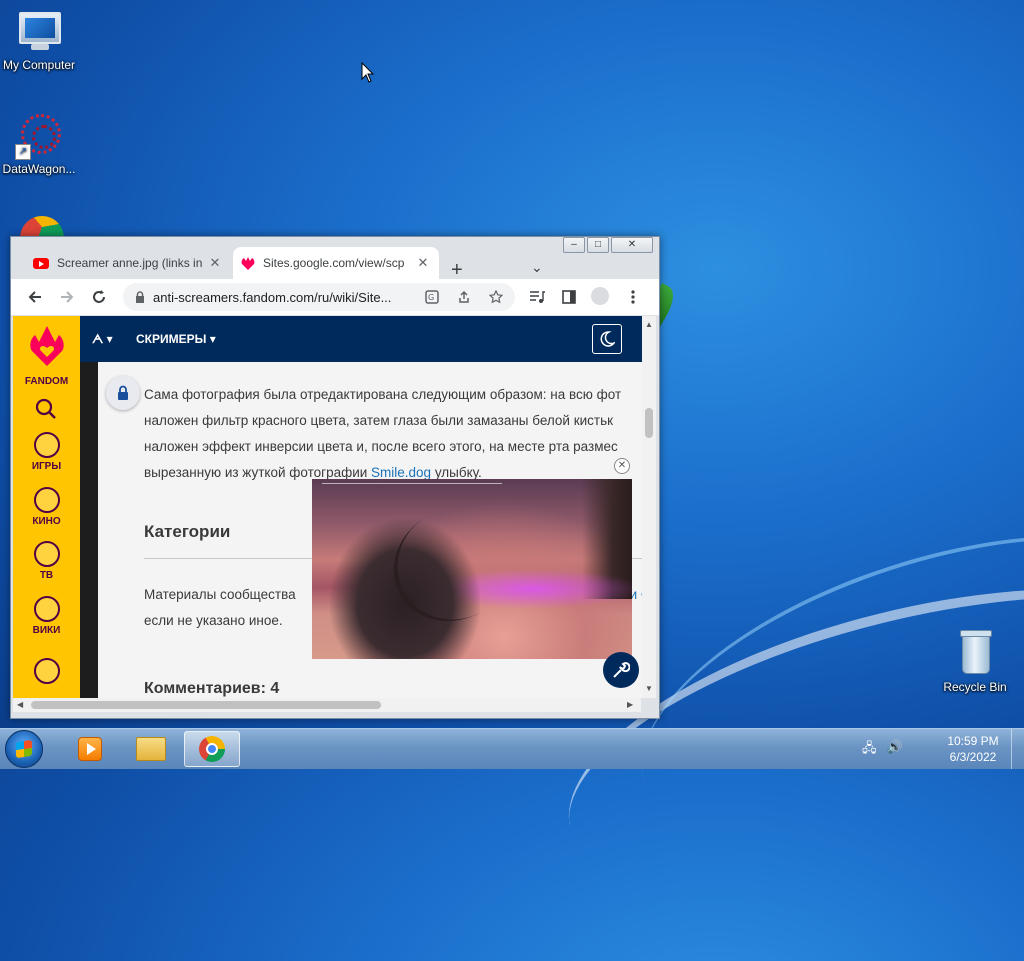 The width and height of the screenshot is (1024, 961). I want to click on network-icon: 🖧, so click(869, 750).